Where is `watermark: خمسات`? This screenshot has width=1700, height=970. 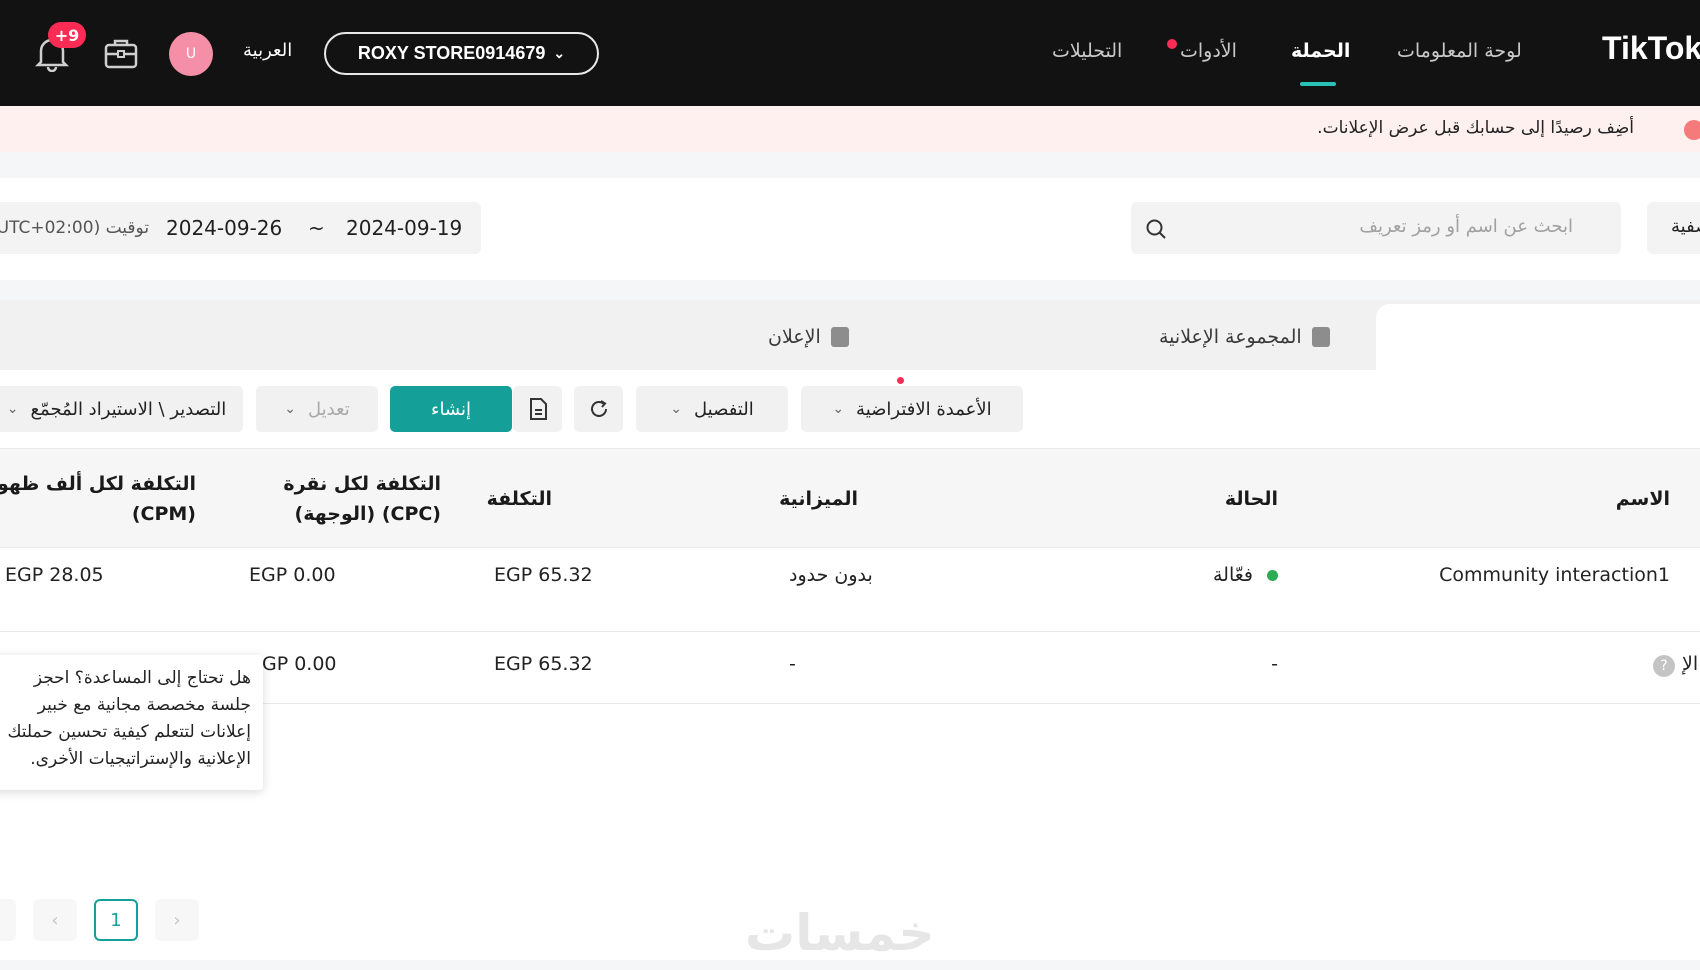 watermark: خمسات is located at coordinates (840, 933).